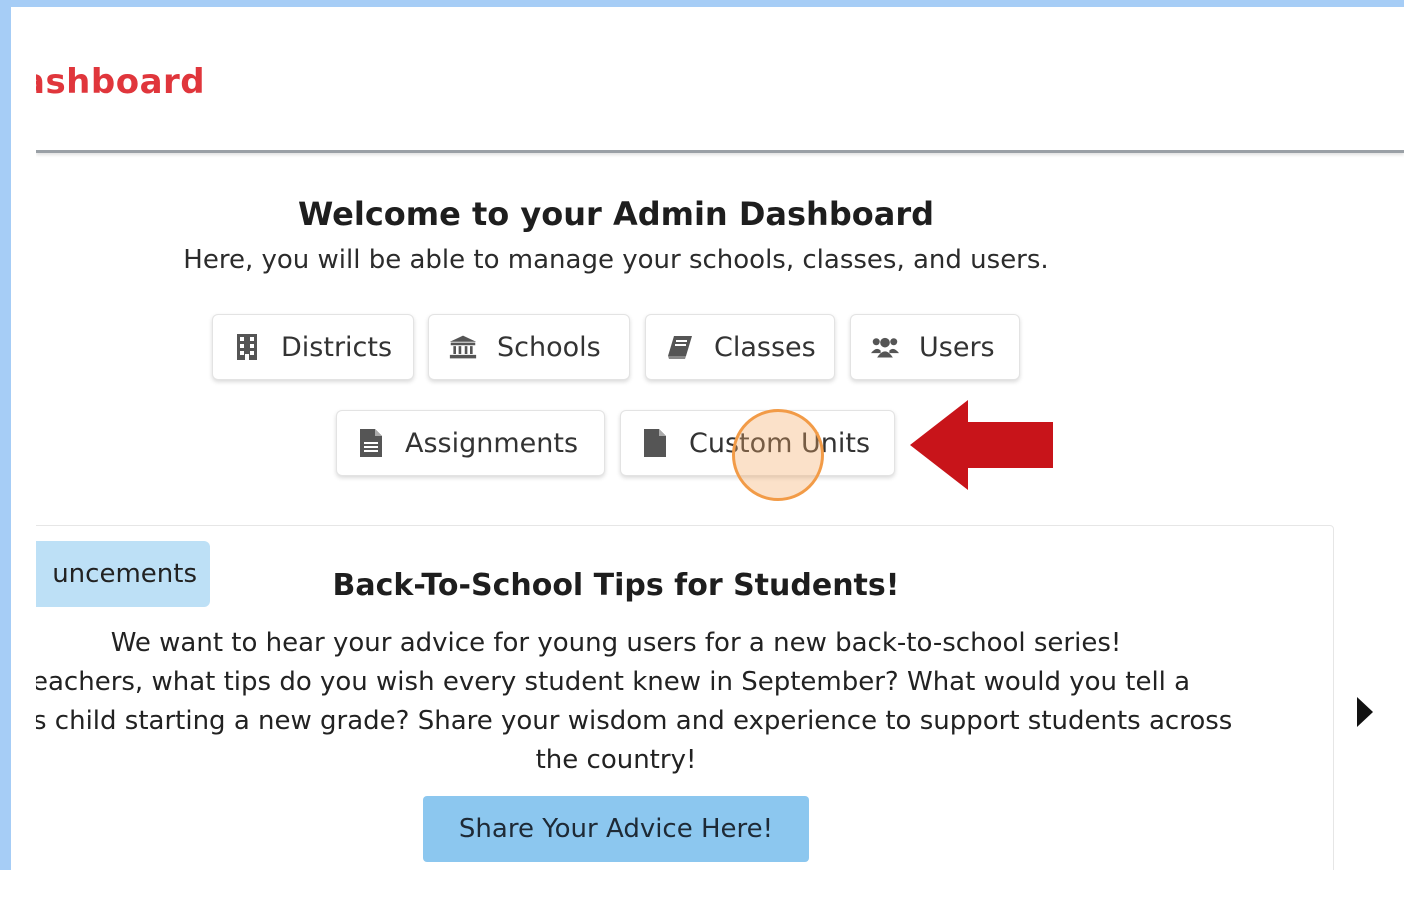 This screenshot has height=898, width=1404. Describe the element at coordinates (778, 455) in the screenshot. I see `click-highlight-circle` at that location.